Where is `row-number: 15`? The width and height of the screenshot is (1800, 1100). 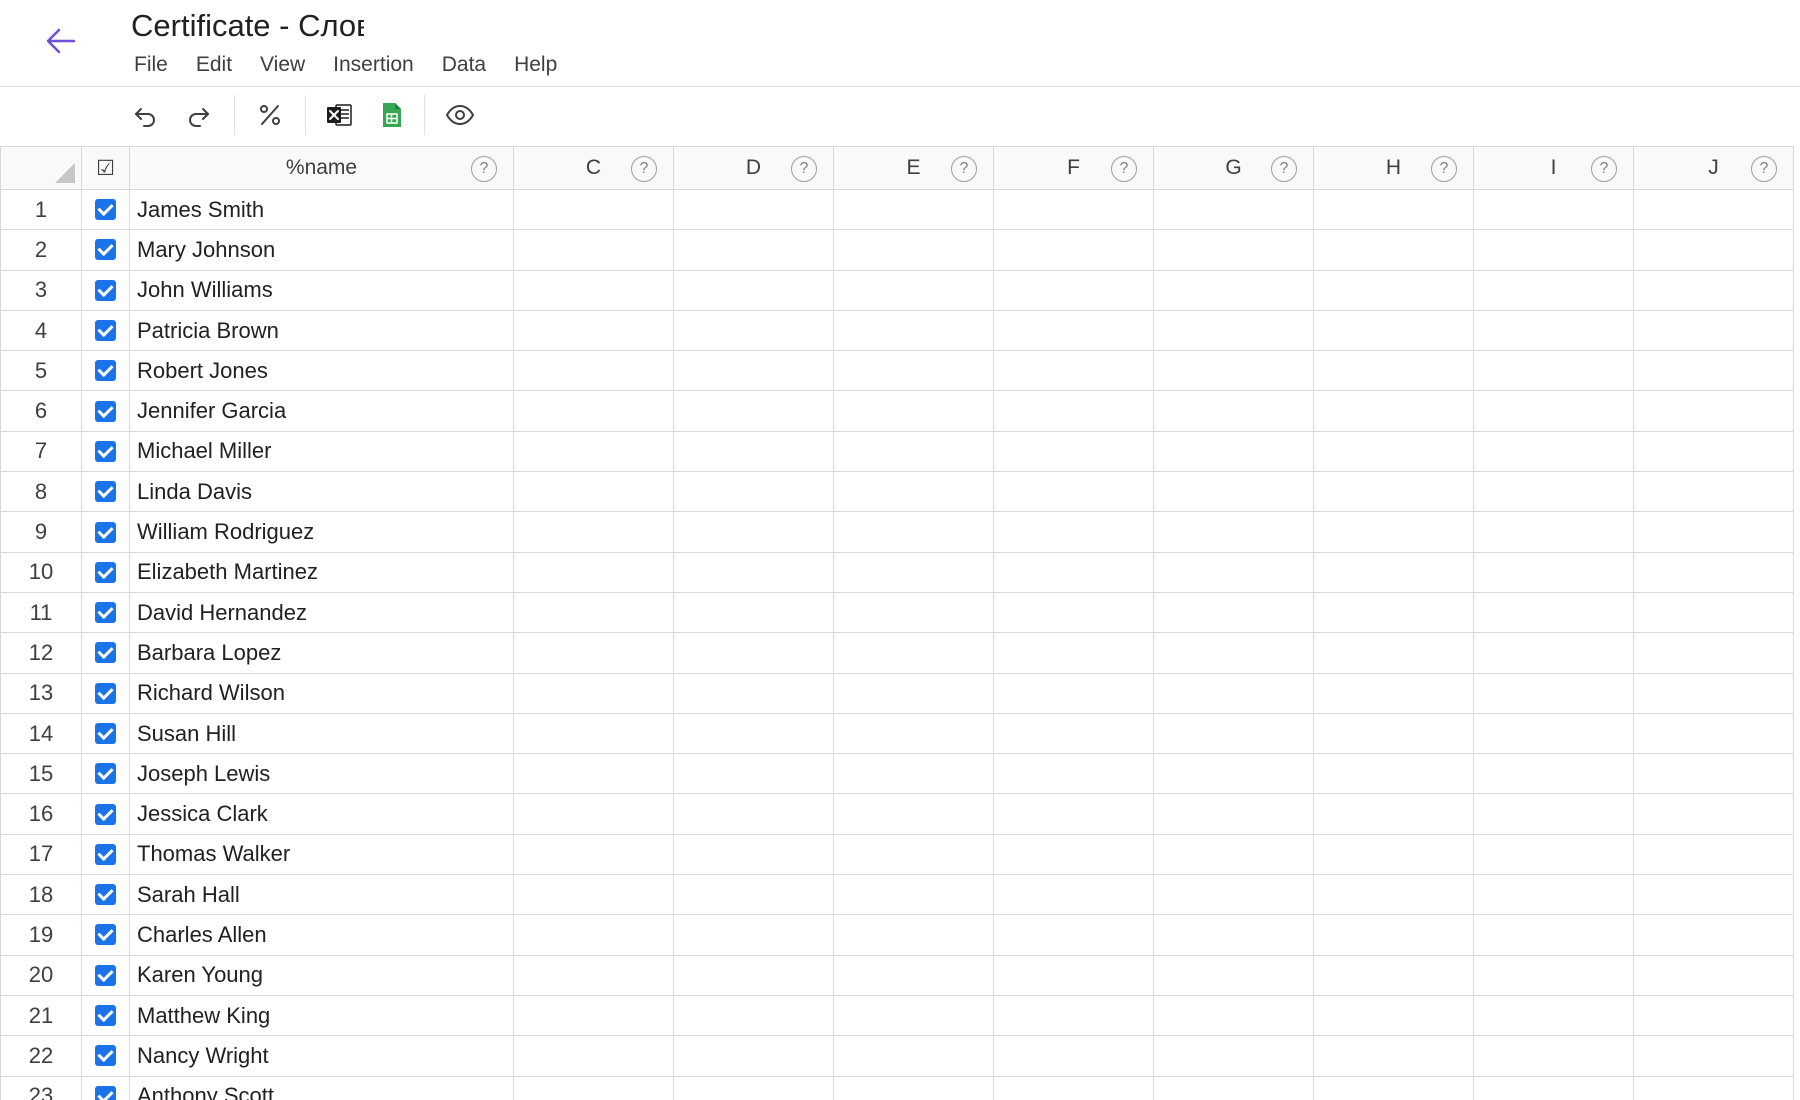
row-number: 15 is located at coordinates (41, 774).